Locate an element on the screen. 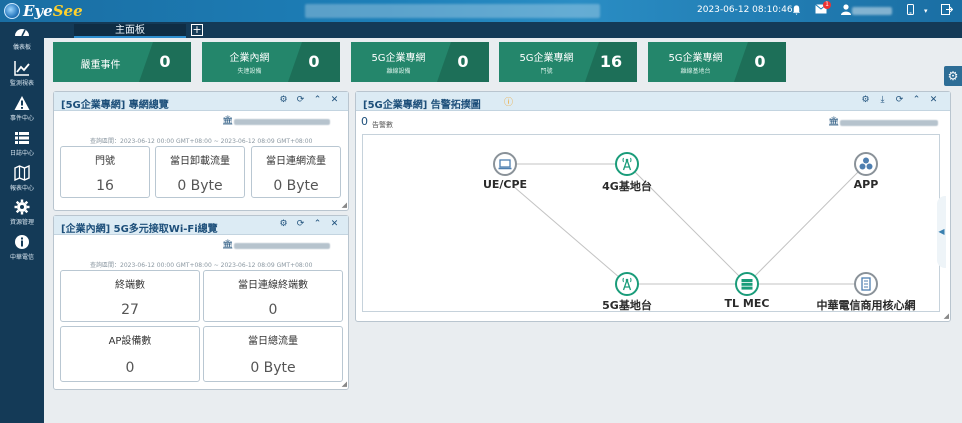 Image resolution: width=962 pixels, height=423 pixels. settings-gear-icon: ⚙ is located at coordinates (953, 76).